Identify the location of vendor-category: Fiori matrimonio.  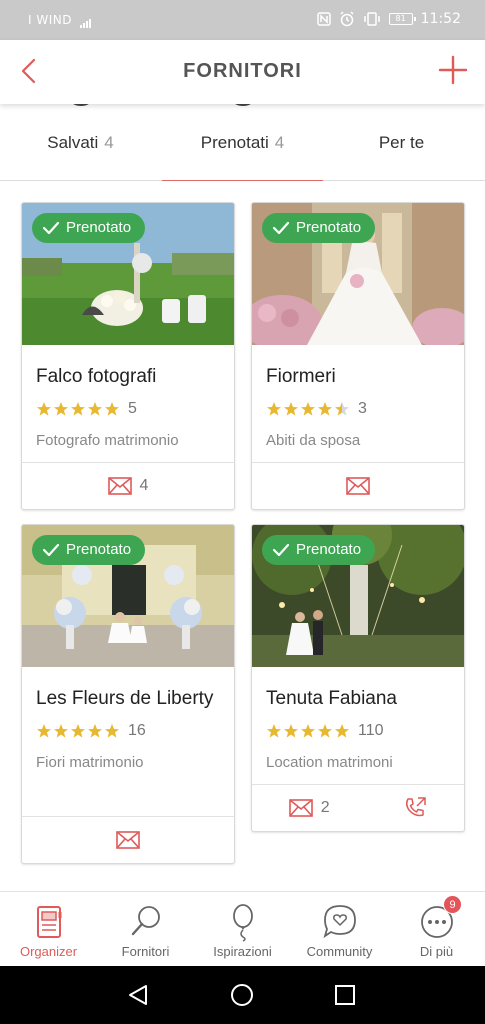
(90, 762).